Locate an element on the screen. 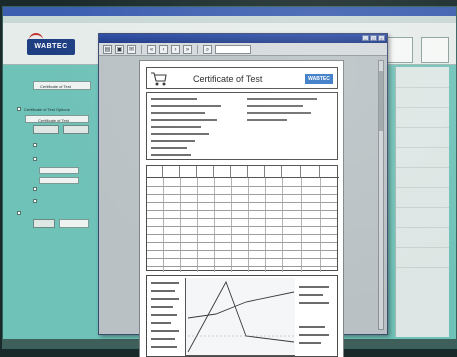 Image resolution: width=457 pixels, height=357 pixels. certificate-logo: WABTEC is located at coordinates (319, 79).